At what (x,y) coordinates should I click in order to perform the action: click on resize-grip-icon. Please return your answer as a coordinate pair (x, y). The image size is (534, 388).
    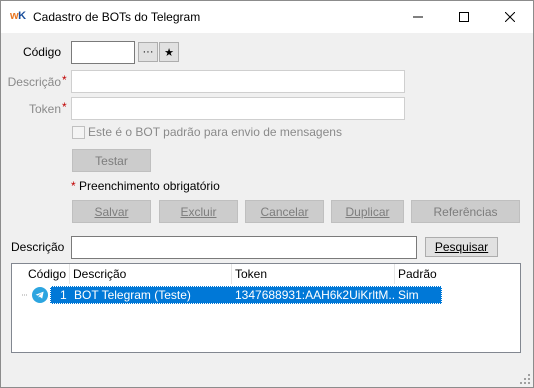
    Looking at the image, I should click on (525, 379).